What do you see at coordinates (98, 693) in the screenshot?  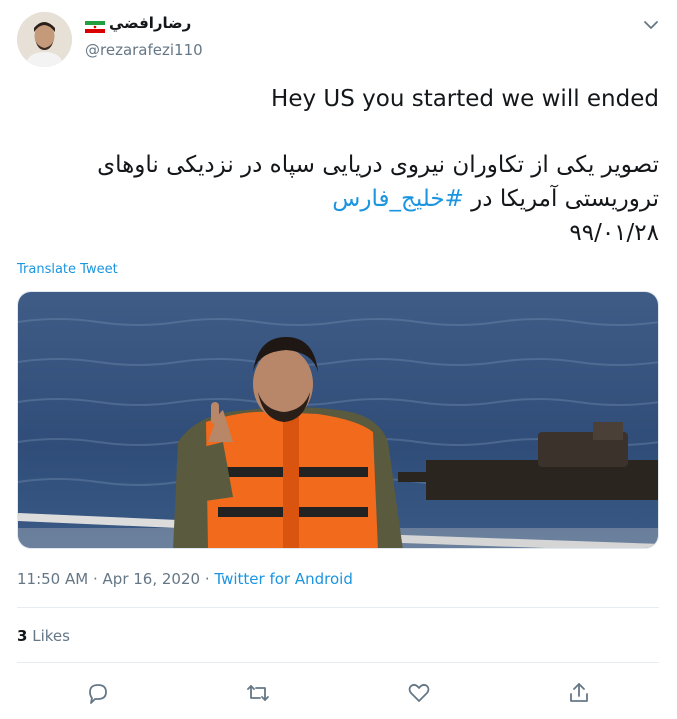 I see `reply-icon` at bounding box center [98, 693].